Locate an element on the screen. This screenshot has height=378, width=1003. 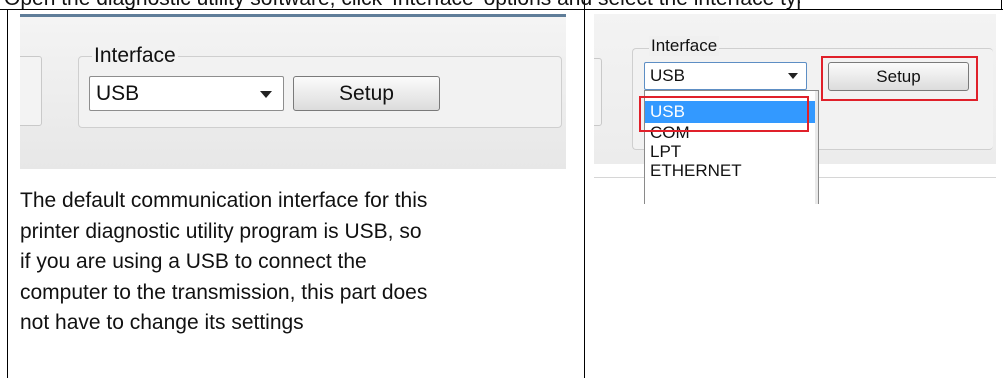
dropdown-option-lpt: LPT is located at coordinates (731, 151).